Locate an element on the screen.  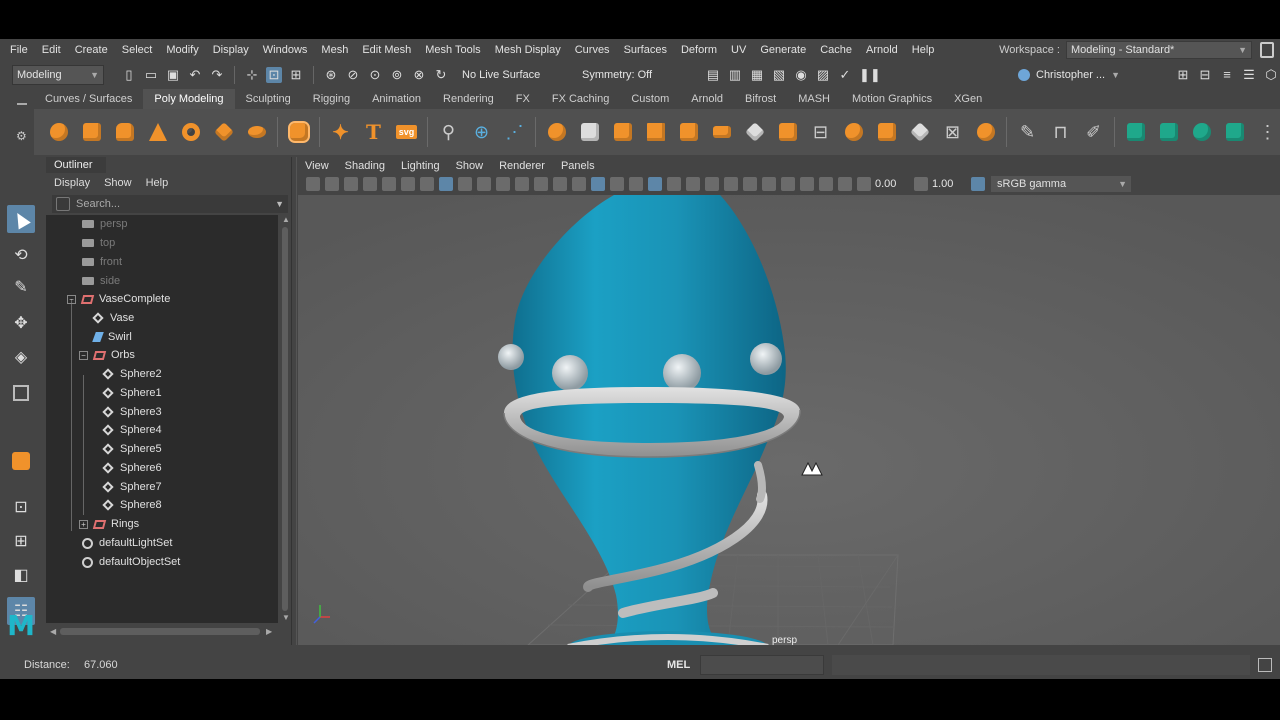
safe-action-icon is located at coordinates (540, 184).